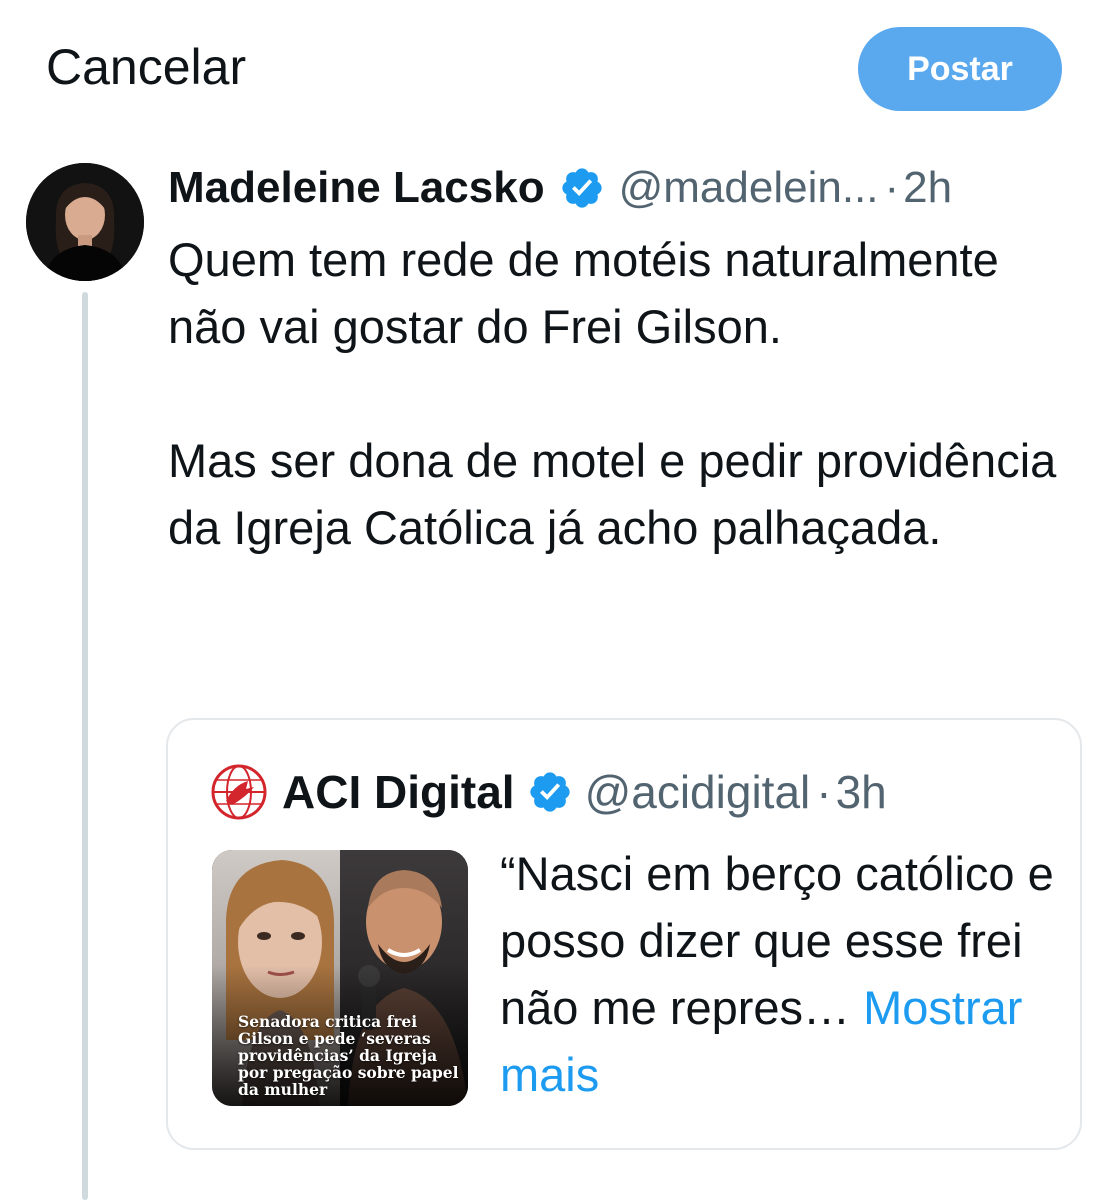  What do you see at coordinates (146, 67) in the screenshot?
I see `cancel-button: Cancelar` at bounding box center [146, 67].